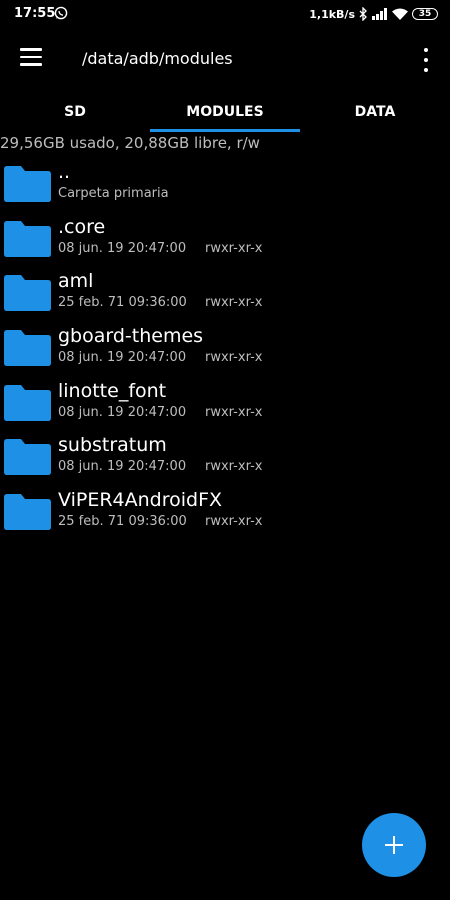 This screenshot has width=450, height=900. What do you see at coordinates (76, 281) in the screenshot?
I see `file-name: aml` at bounding box center [76, 281].